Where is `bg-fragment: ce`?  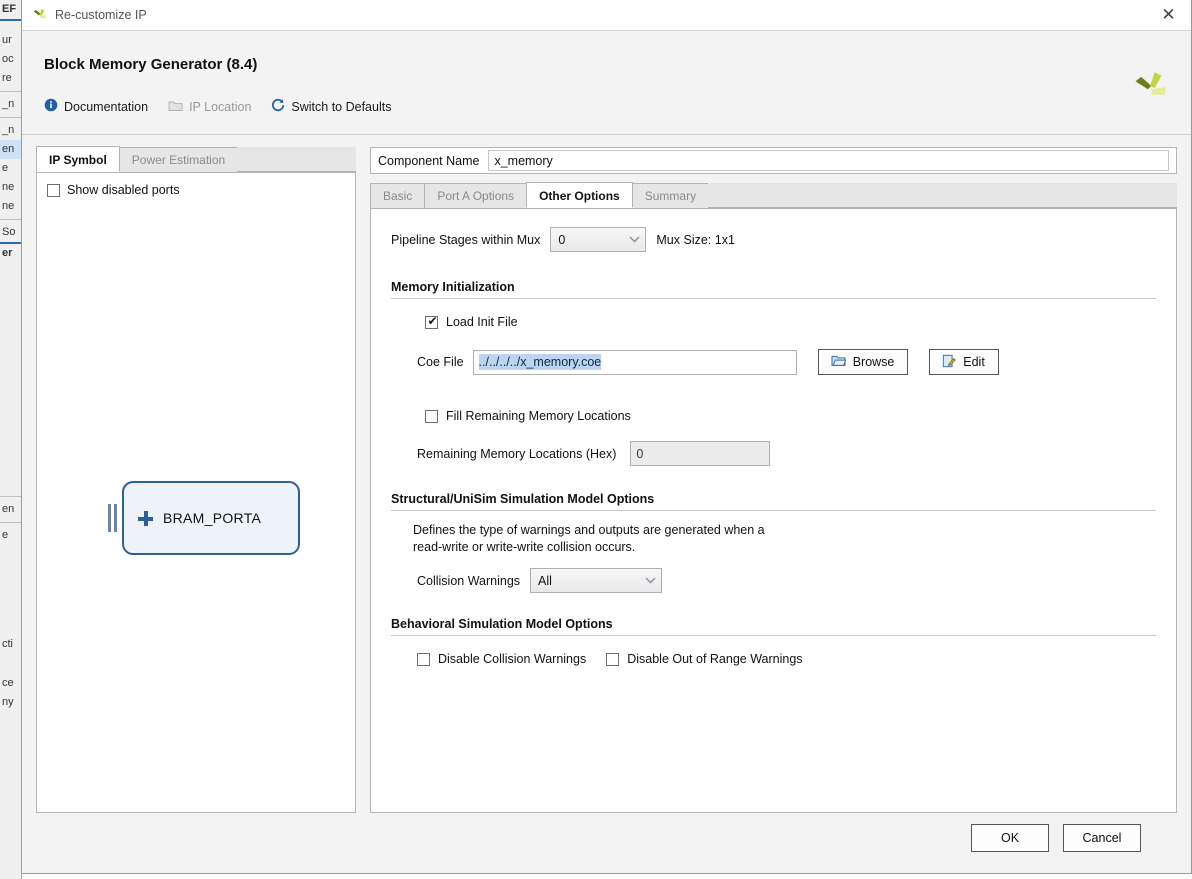
bg-fragment: ce is located at coordinates (8, 683).